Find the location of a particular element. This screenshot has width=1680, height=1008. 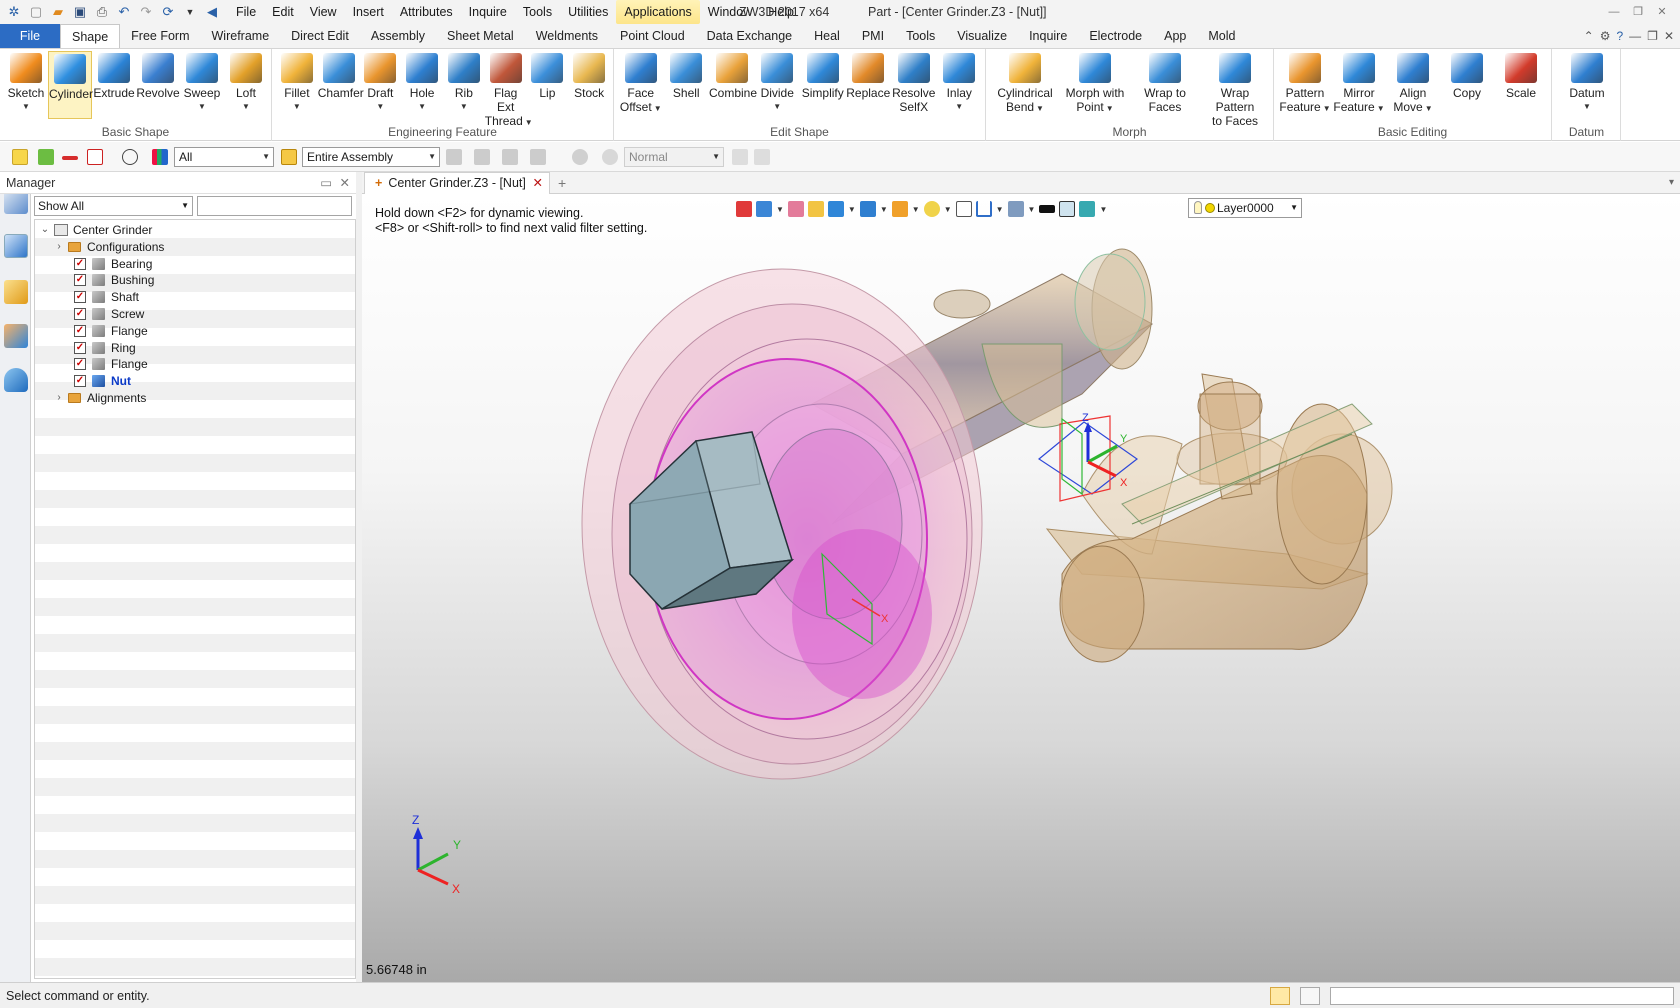

shaded-cube-icon is located at coordinates (815, 209).